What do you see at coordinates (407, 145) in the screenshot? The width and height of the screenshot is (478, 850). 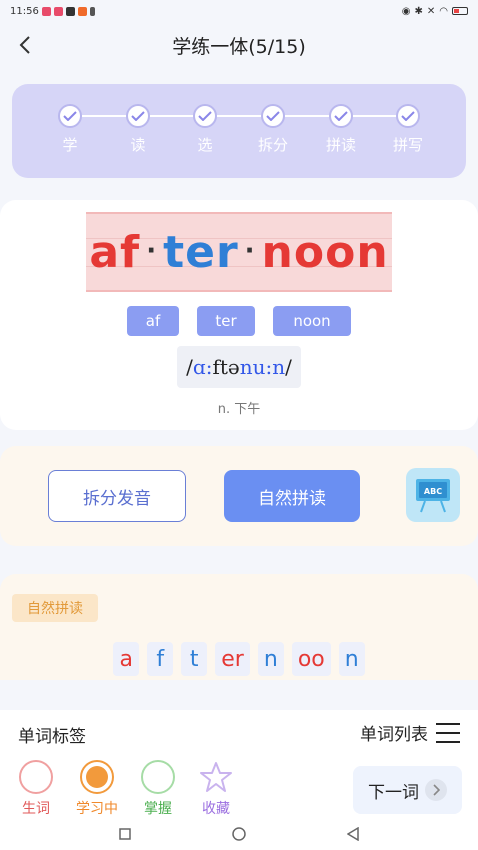 I see `step-label: 拼写` at bounding box center [407, 145].